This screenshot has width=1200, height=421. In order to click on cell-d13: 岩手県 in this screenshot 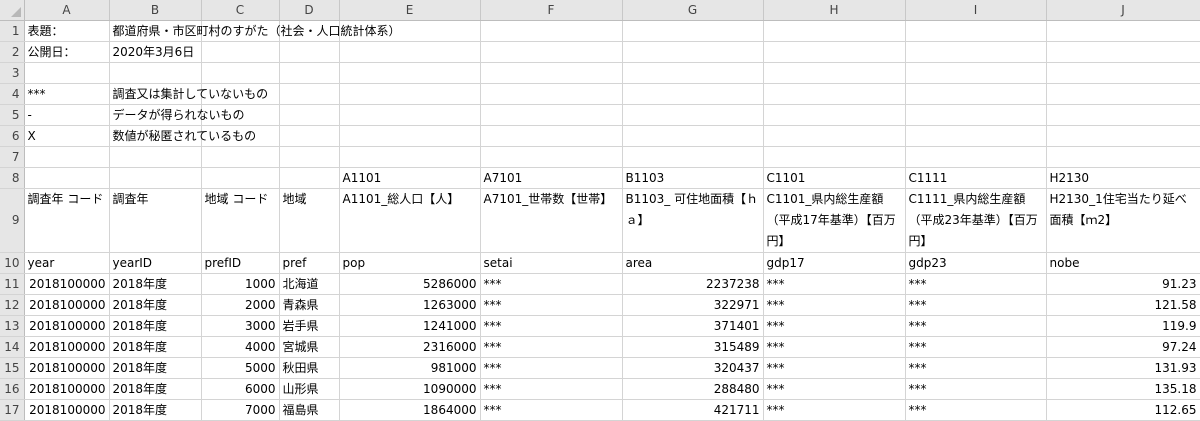, I will do `click(309, 326)`.